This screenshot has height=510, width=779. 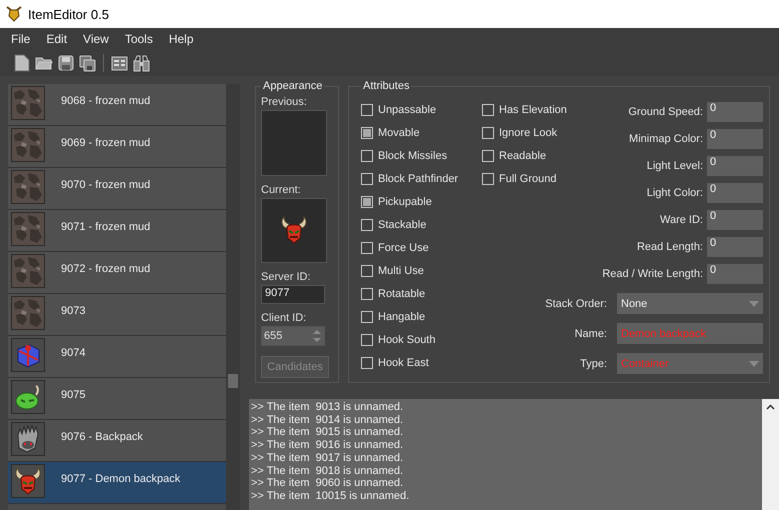 What do you see at coordinates (284, 318) in the screenshot?
I see `field-label: Client ID:` at bounding box center [284, 318].